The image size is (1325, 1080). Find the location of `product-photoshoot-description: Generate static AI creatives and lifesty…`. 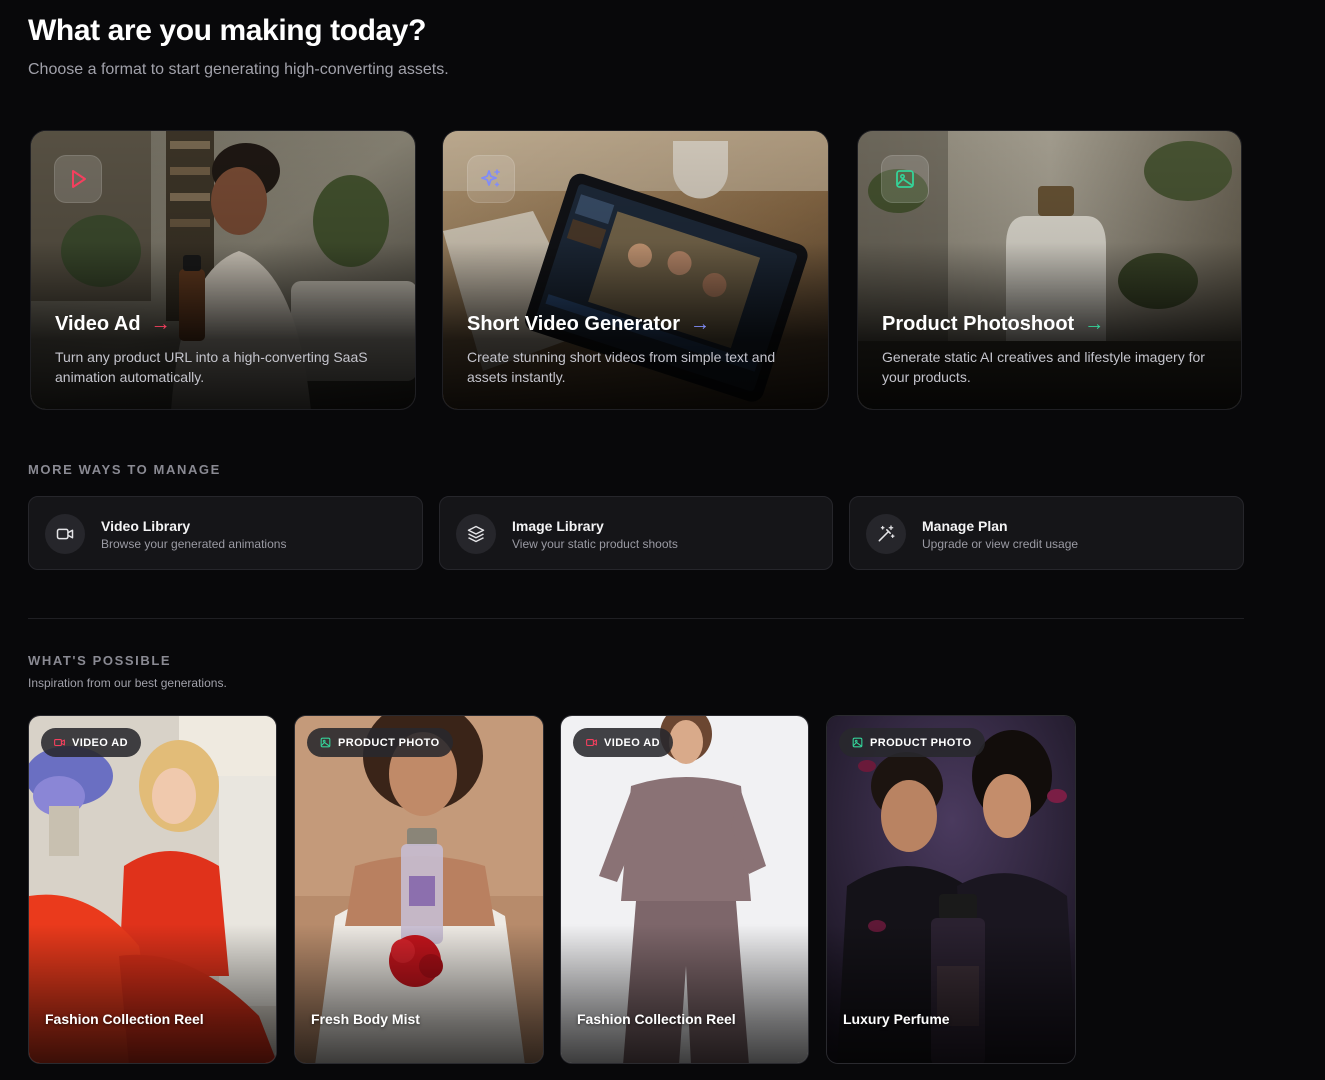

product-photoshoot-description: Generate static AI creatives and lifesty… is located at coordinates (1043, 367).